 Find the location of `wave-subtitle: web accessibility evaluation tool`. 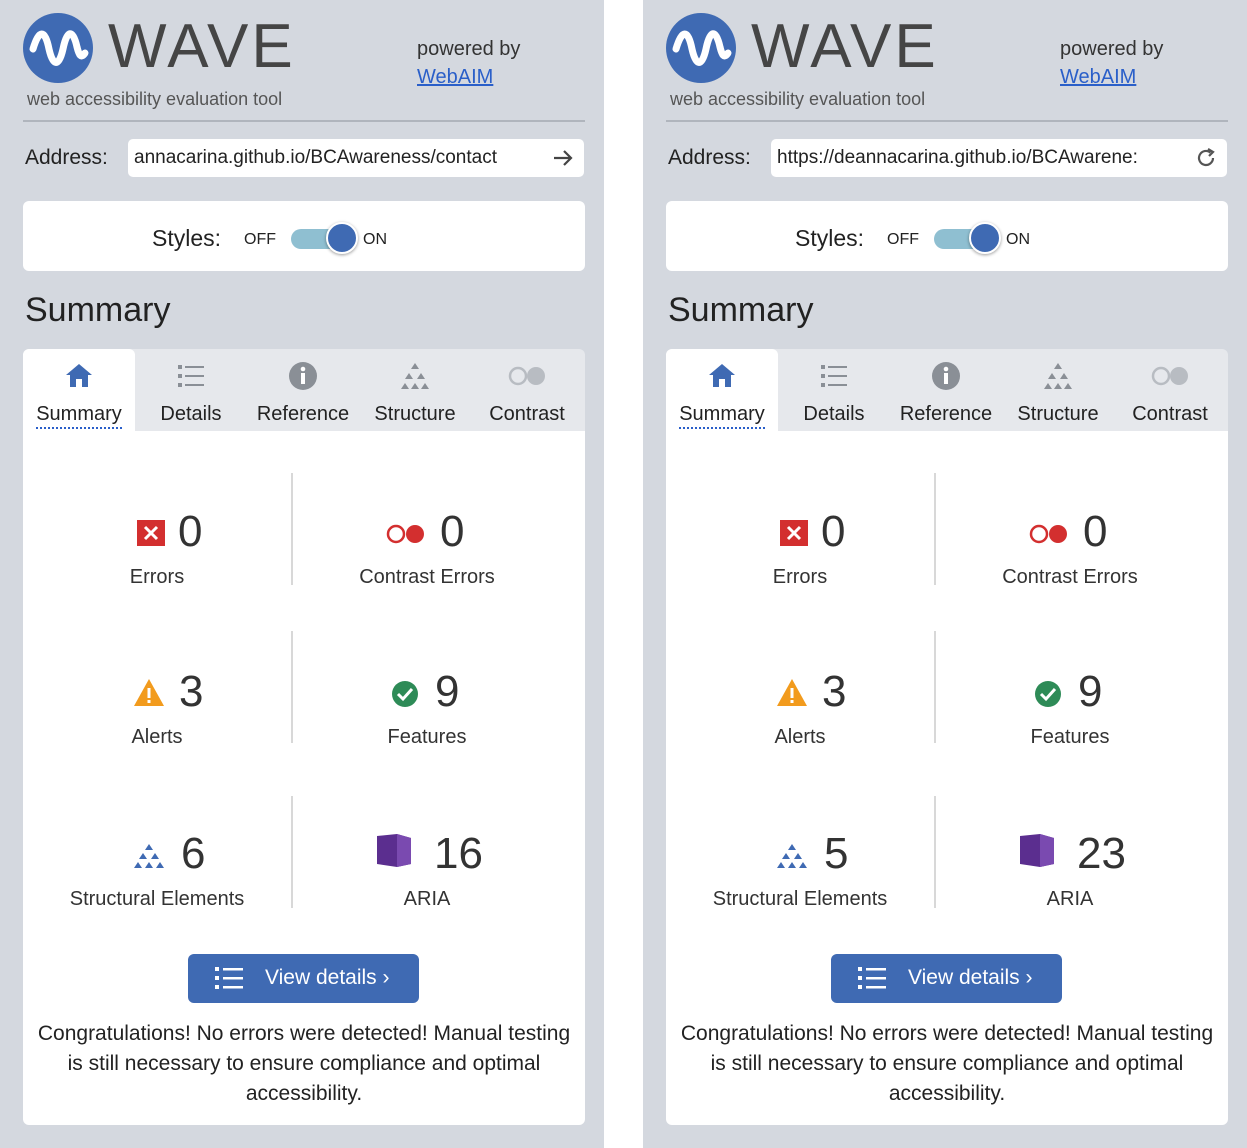

wave-subtitle: web accessibility evaluation tool is located at coordinates (155, 99).